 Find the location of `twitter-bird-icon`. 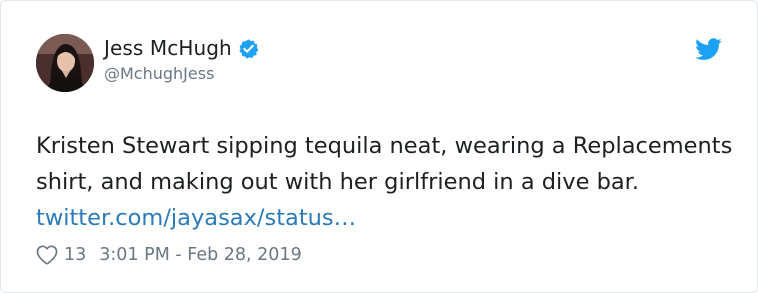

twitter-bird-icon is located at coordinates (709, 49).